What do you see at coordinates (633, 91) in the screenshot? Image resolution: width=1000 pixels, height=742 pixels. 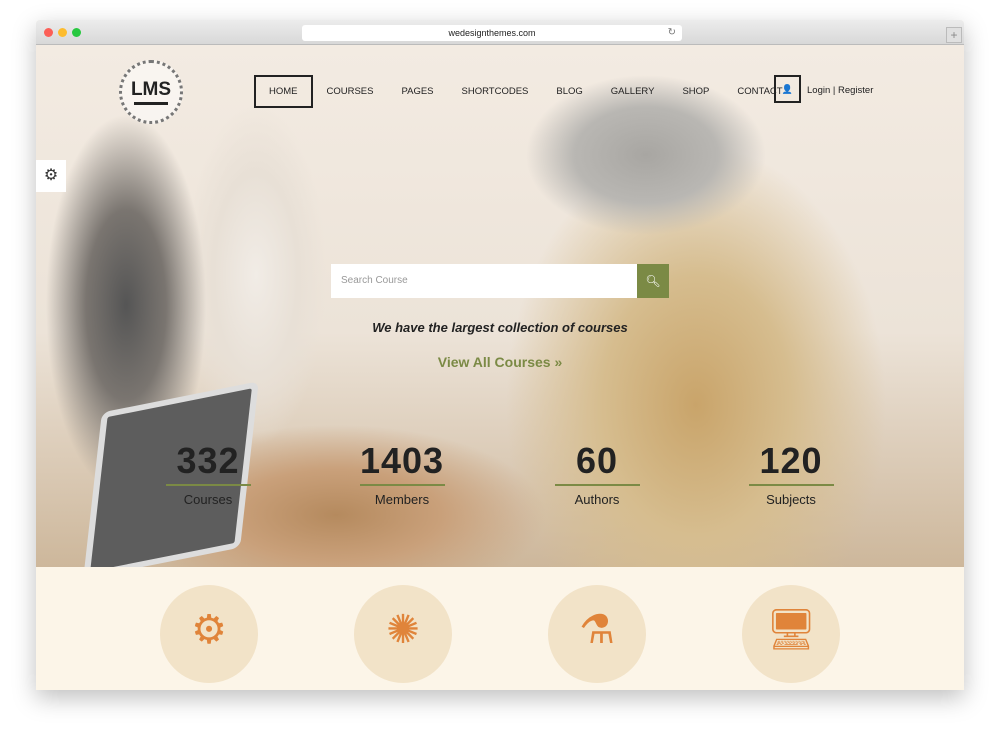 I see `nav-gallery: GALLERY` at bounding box center [633, 91].